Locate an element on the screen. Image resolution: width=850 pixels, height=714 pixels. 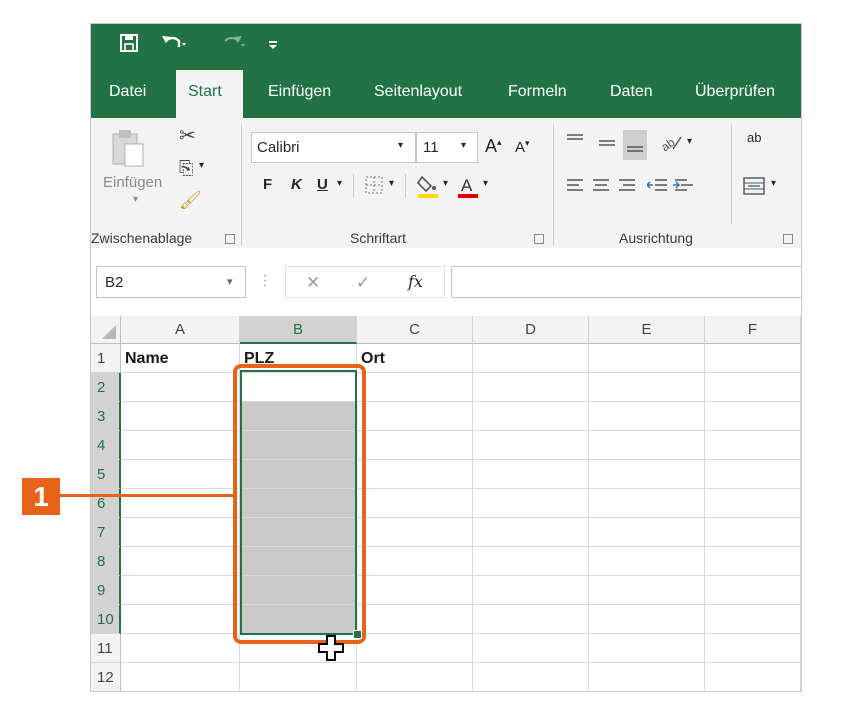
cell-a10 is located at coordinates (180, 619).